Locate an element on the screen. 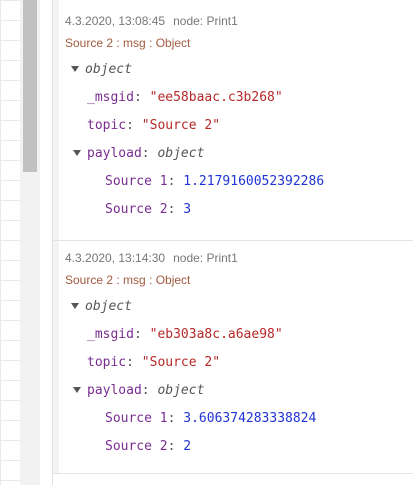  msgid-value: "ee58baac.c3b268" is located at coordinates (216, 97).